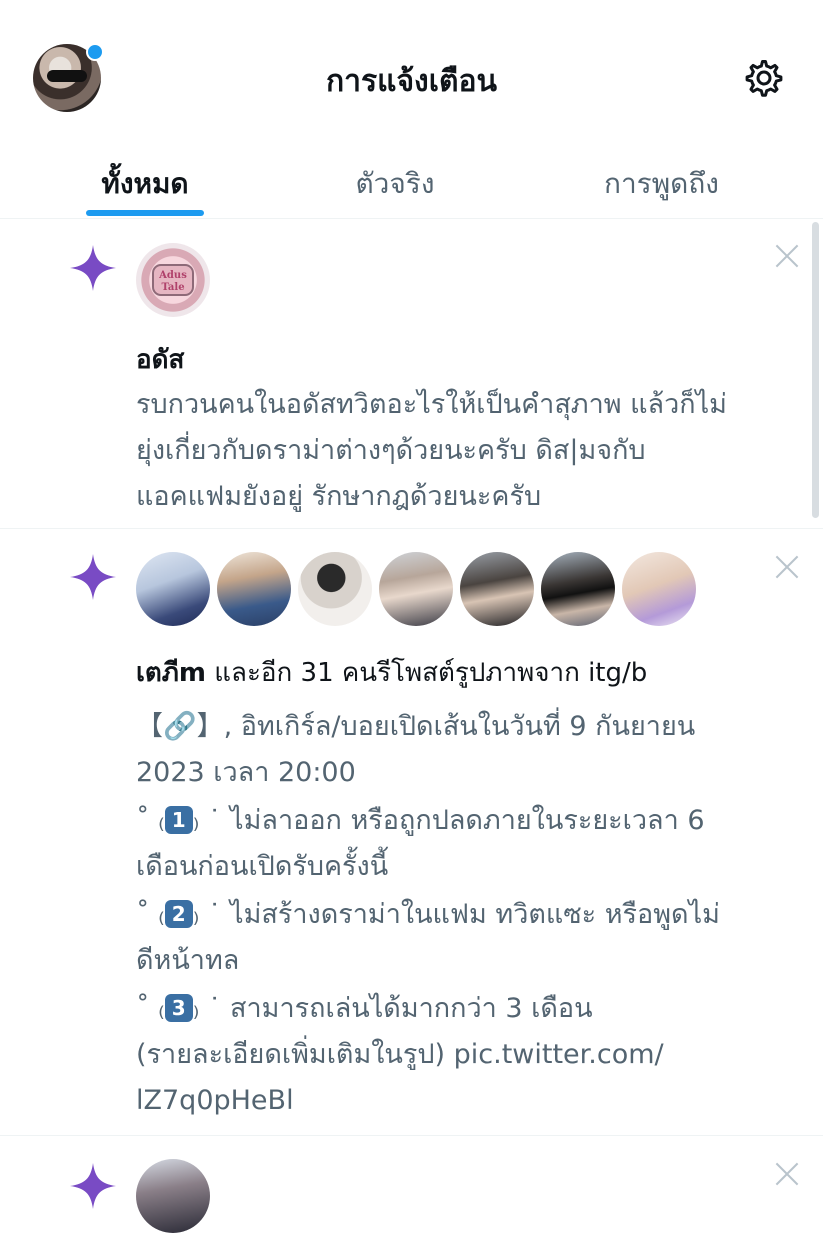 Image resolution: width=823 pixels, height=1233 pixels. I want to click on header-bar: การแจ้งเตือน, so click(411, 75).